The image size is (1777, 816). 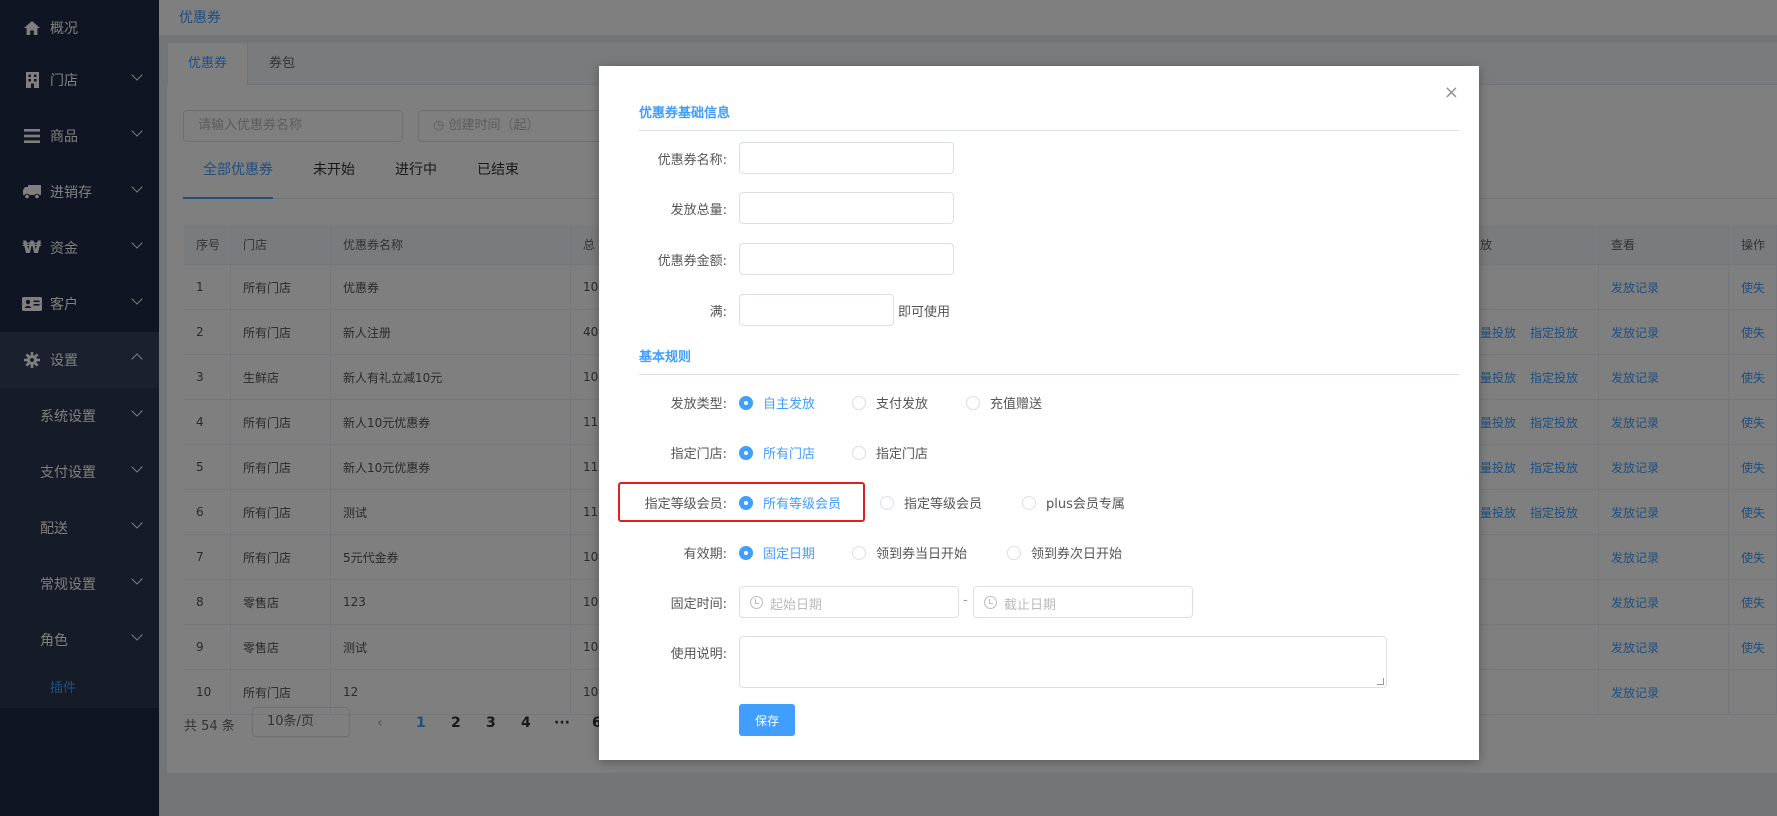 What do you see at coordinates (1077, 554) in the screenshot?
I see `radio-label: 领到券次日开始` at bounding box center [1077, 554].